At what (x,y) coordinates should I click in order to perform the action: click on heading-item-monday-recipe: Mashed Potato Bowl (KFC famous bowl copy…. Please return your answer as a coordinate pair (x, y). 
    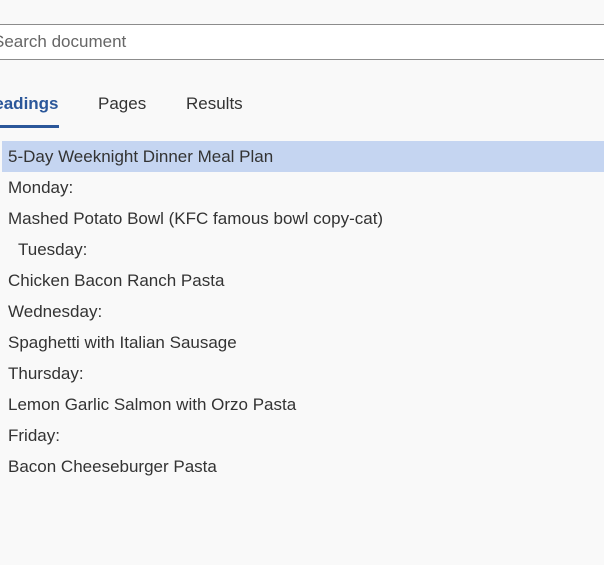
    Looking at the image, I should click on (302, 218).